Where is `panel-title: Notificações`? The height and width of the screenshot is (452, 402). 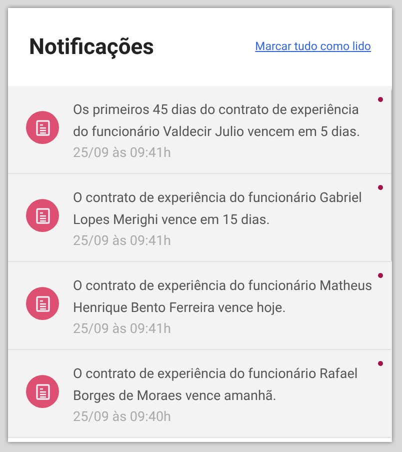 panel-title: Notificações is located at coordinates (91, 48).